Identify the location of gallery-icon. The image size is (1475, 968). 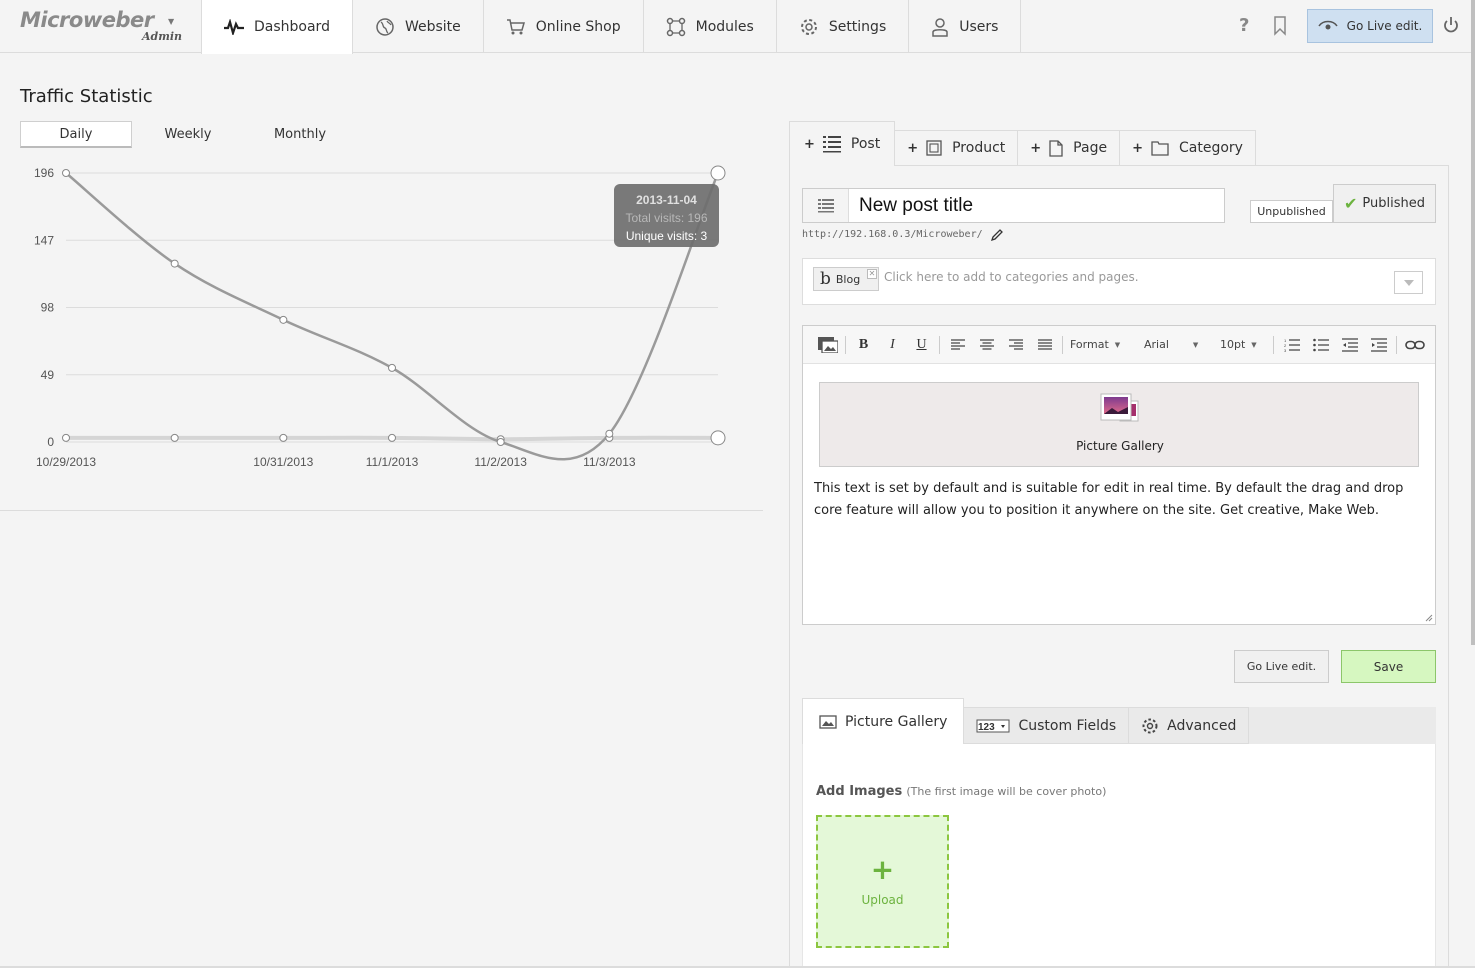
(1119, 407).